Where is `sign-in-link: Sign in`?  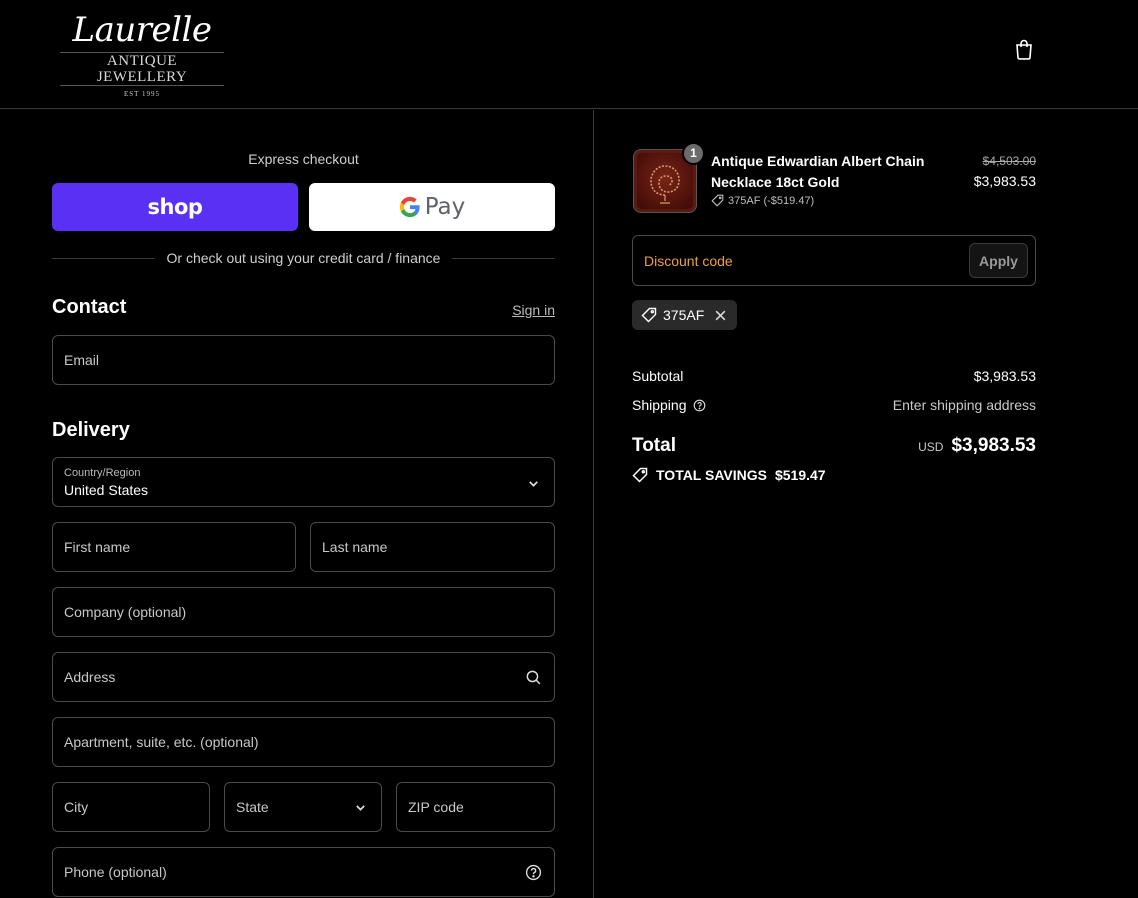 sign-in-link: Sign in is located at coordinates (533, 310).